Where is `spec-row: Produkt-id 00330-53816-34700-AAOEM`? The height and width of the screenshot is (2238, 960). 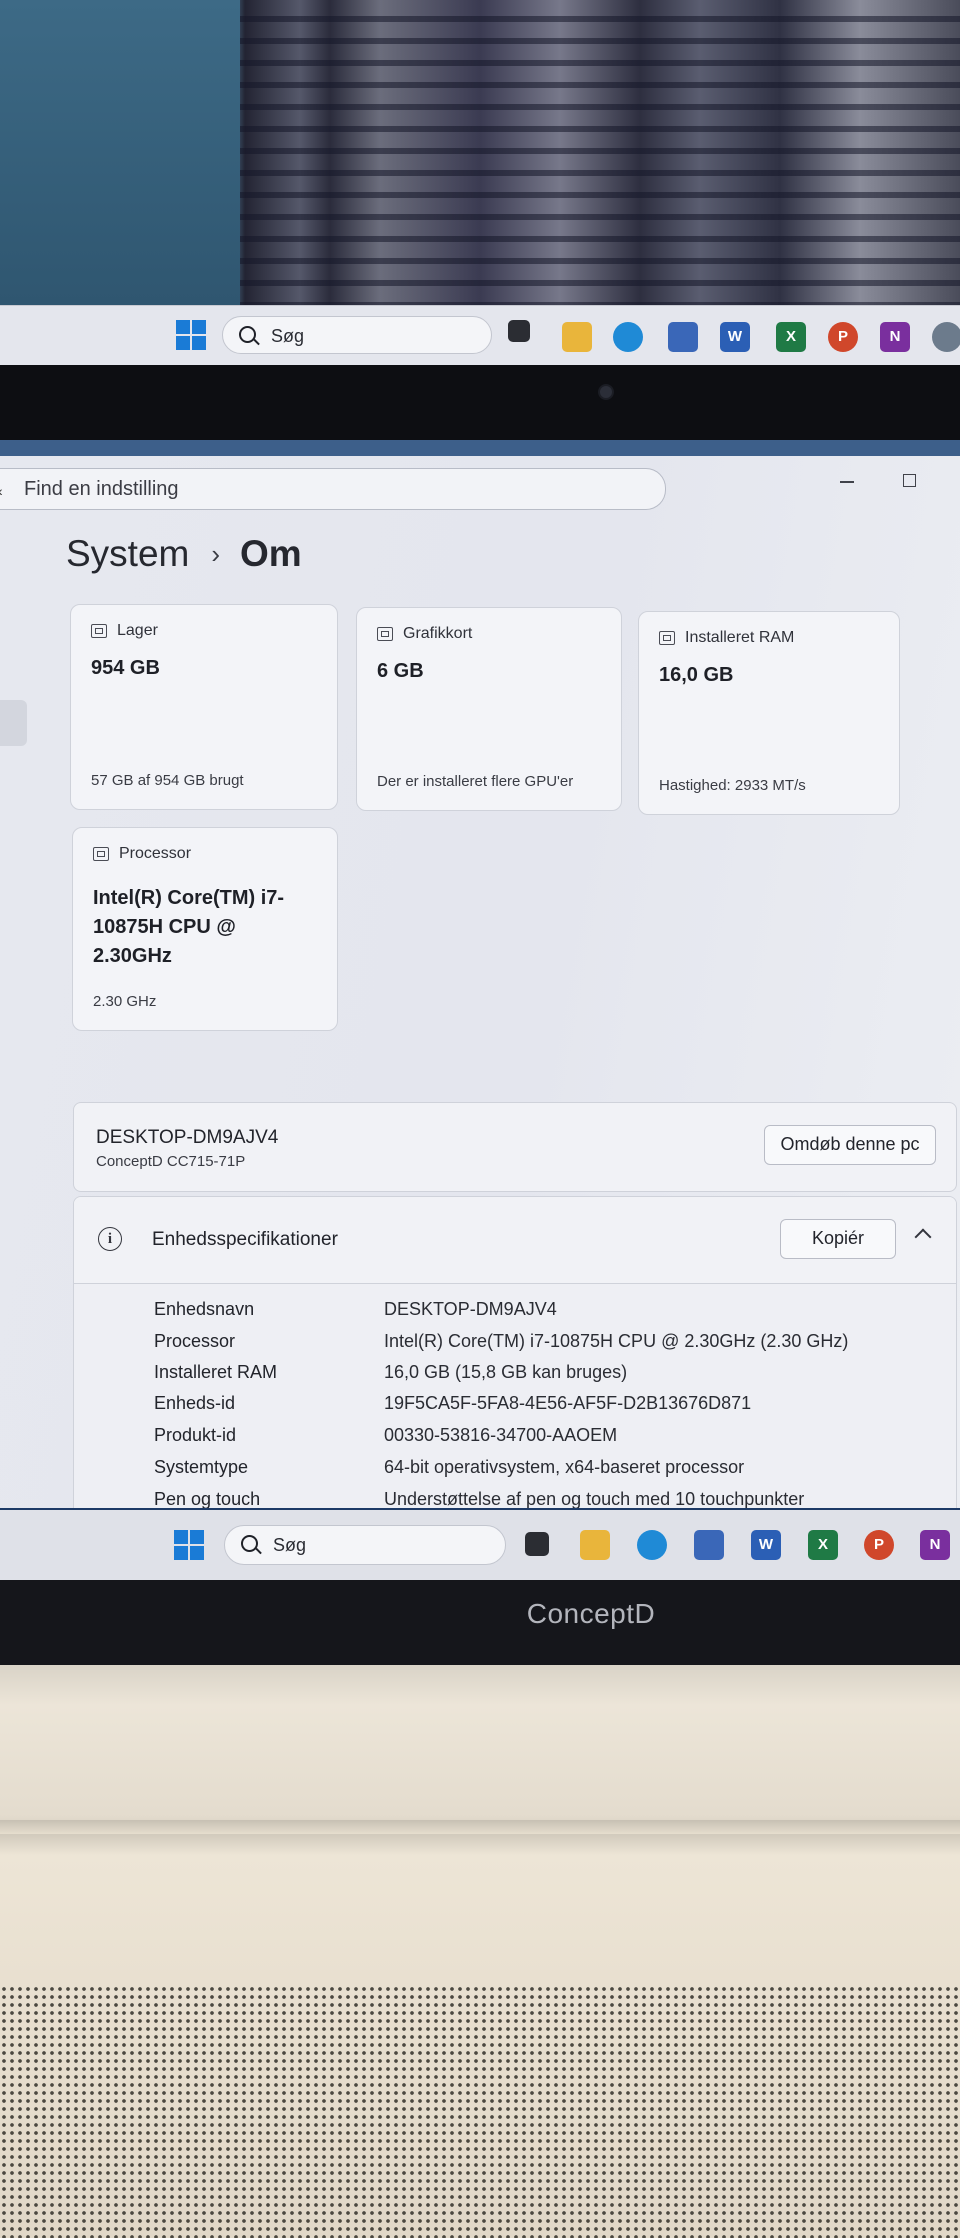
spec-row: Produkt-id 00330-53816-34700-AAOEM is located at coordinates (554, 1440).